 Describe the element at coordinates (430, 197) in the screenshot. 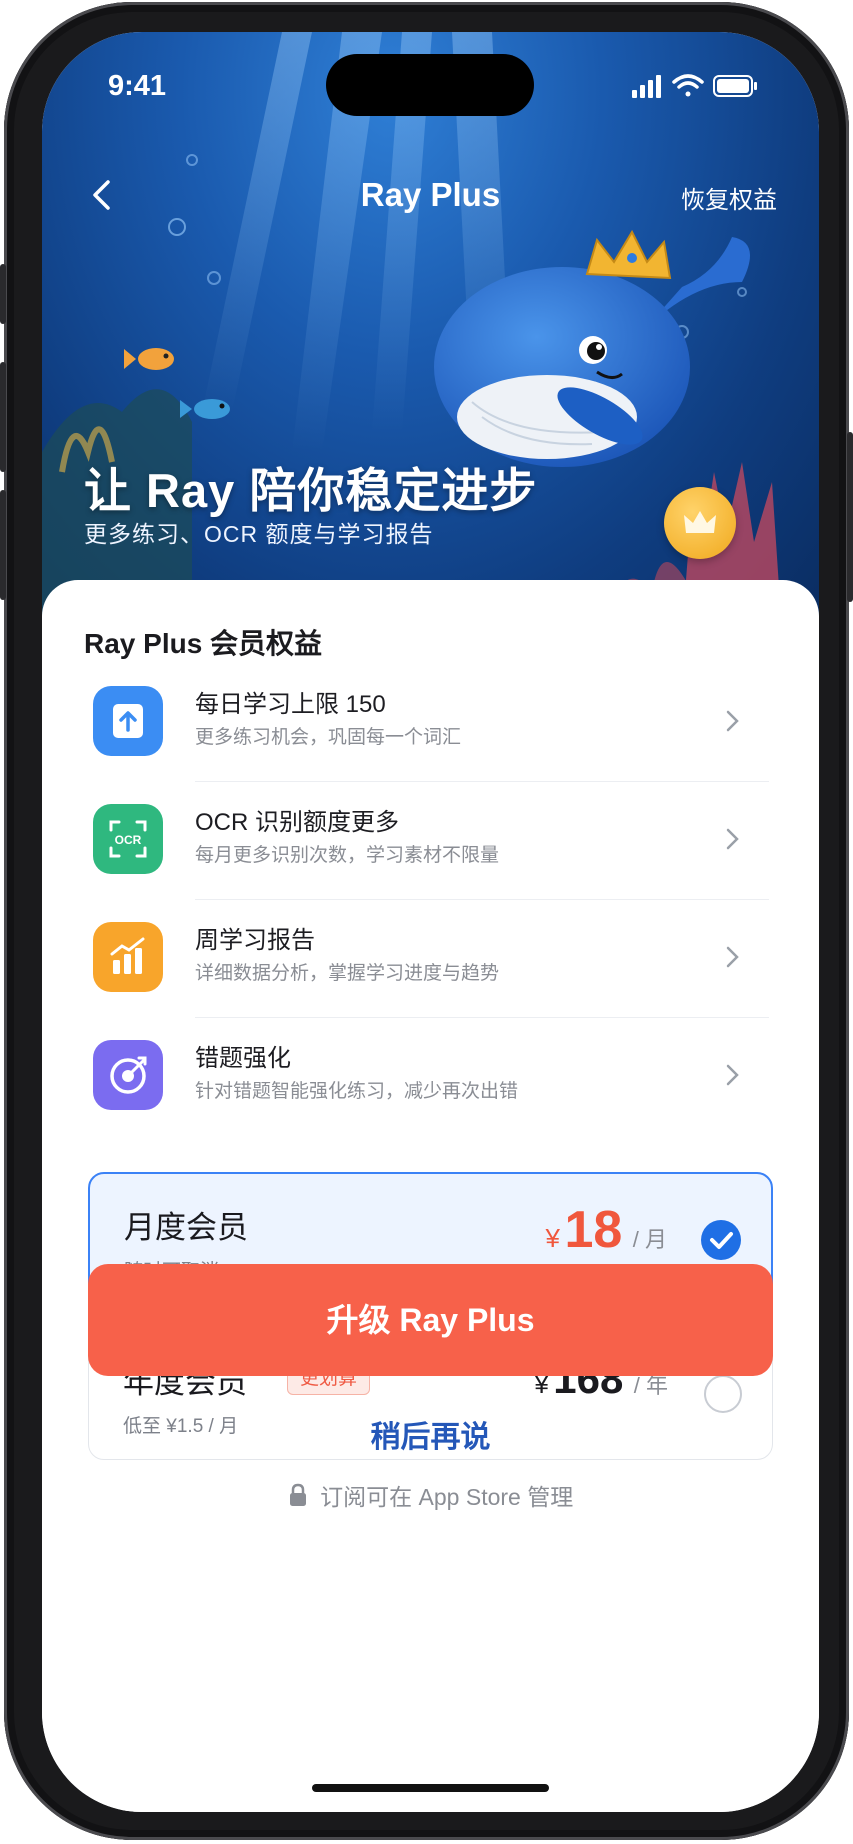

I see `nav-bar: Ray Plus 恢复权益` at that location.